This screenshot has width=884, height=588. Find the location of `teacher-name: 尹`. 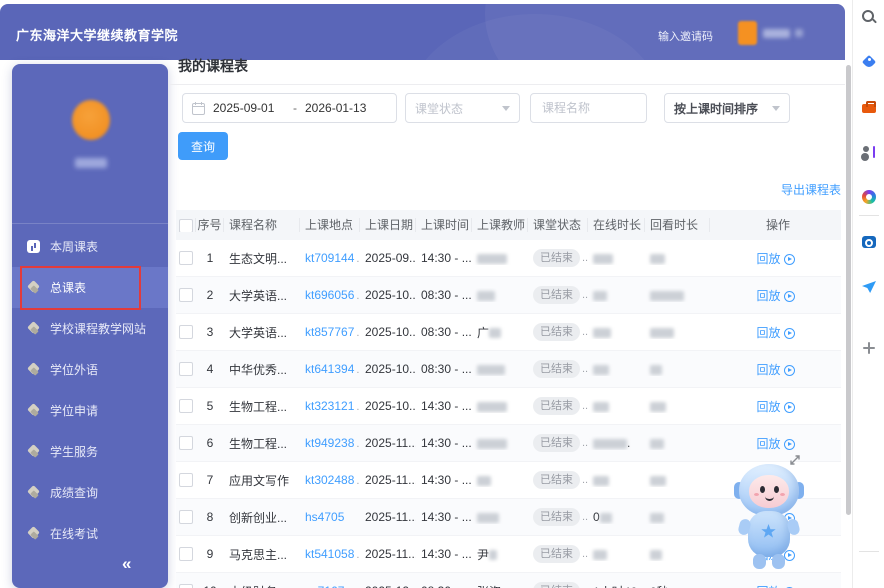

teacher-name: 尹 is located at coordinates (500, 554).